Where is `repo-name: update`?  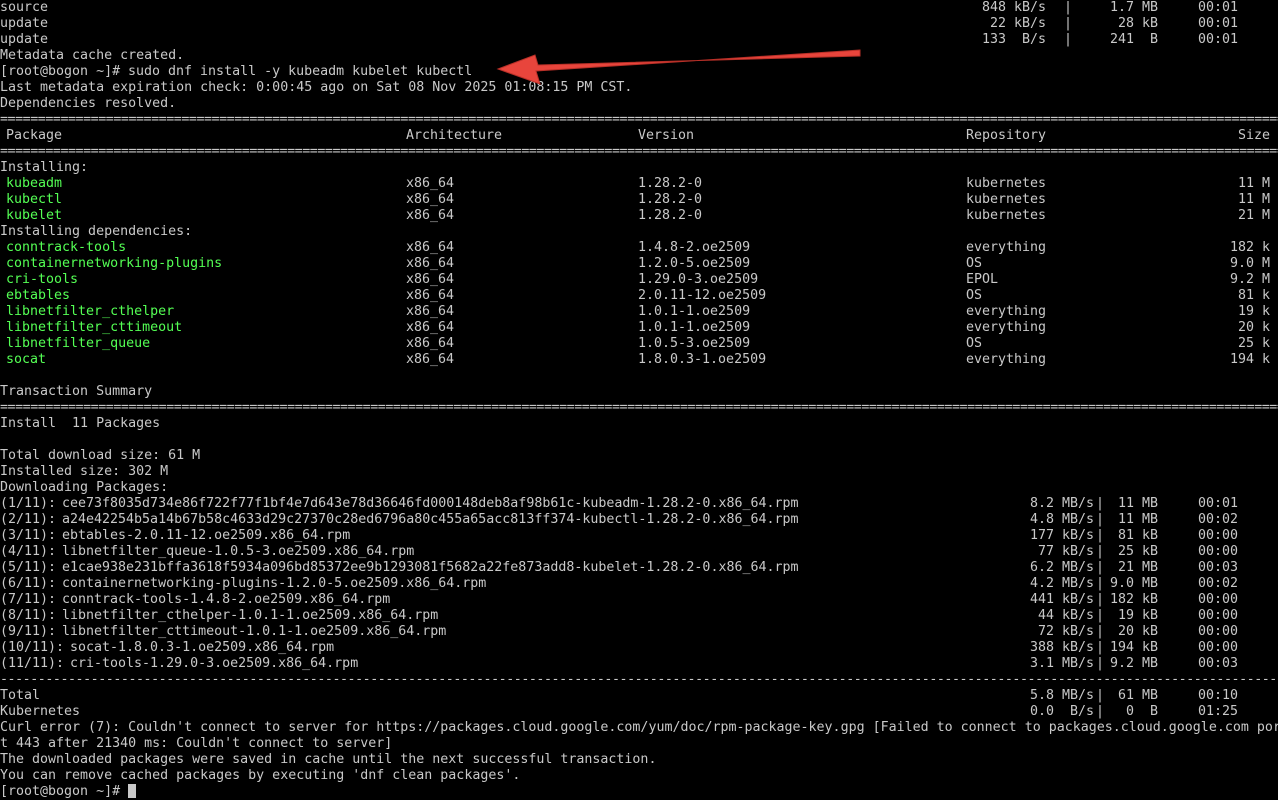 repo-name: update is located at coordinates (24, 23).